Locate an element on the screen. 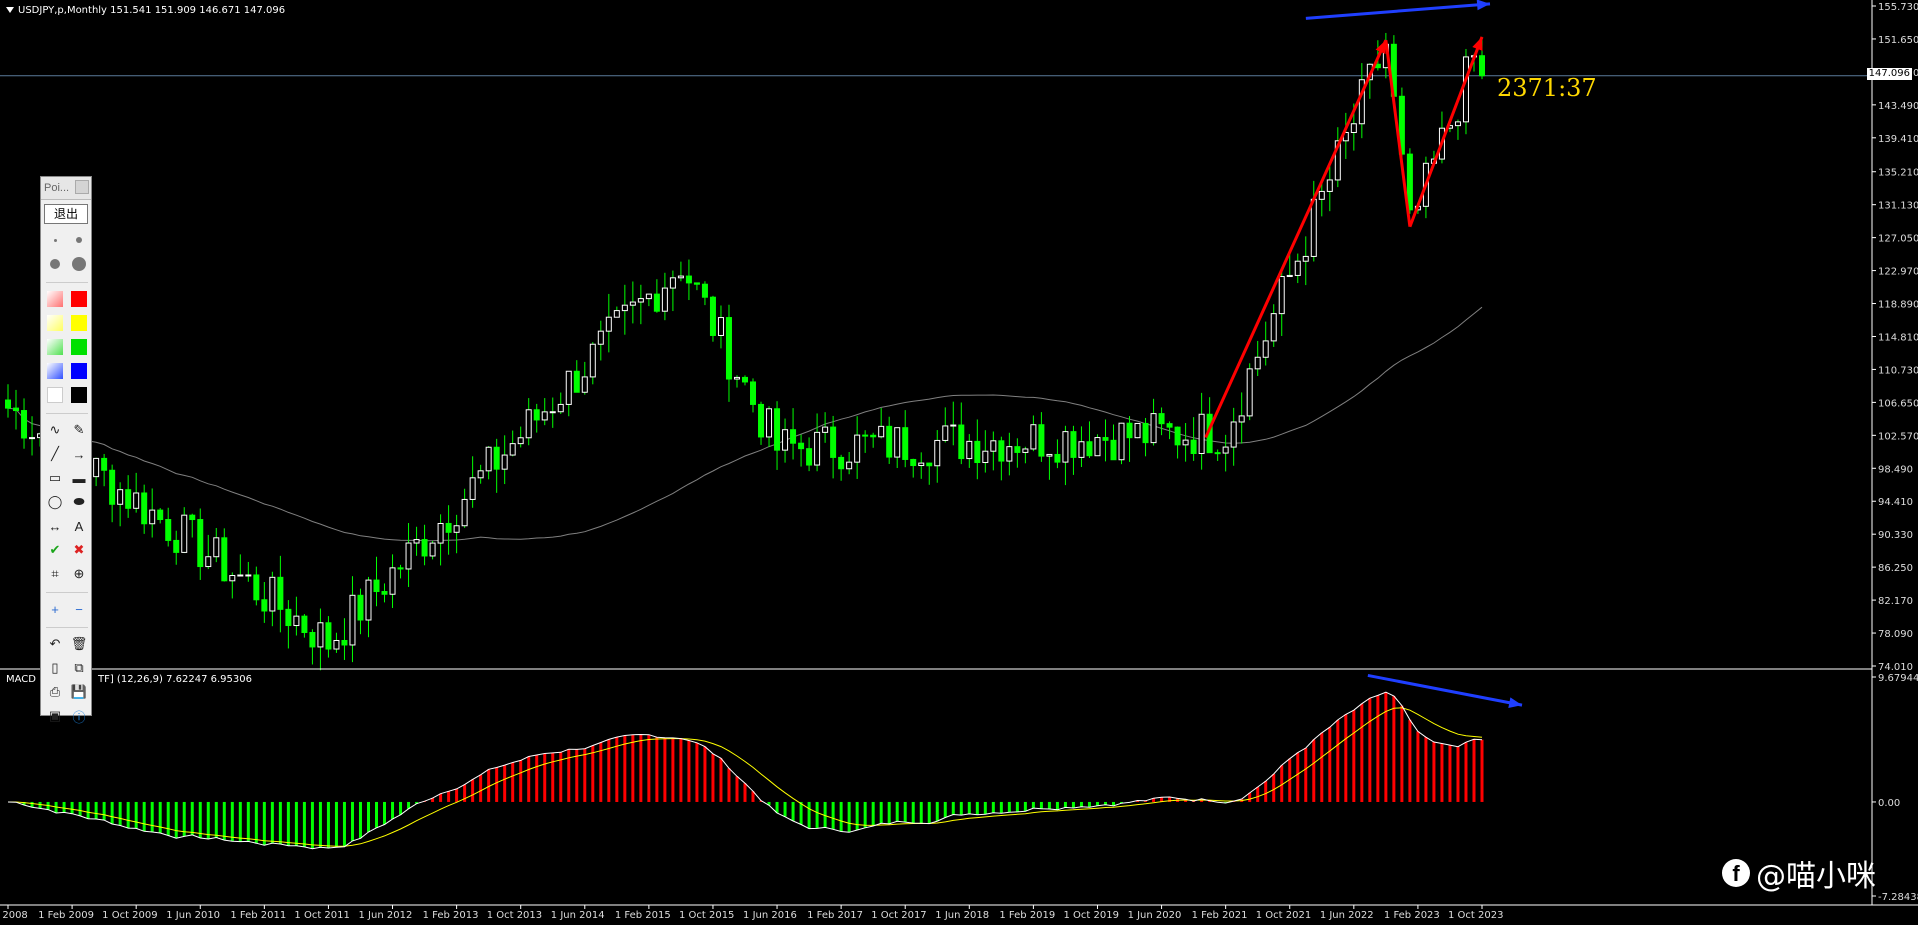 The height and width of the screenshot is (925, 1918). text-icon: A is located at coordinates (79, 526).